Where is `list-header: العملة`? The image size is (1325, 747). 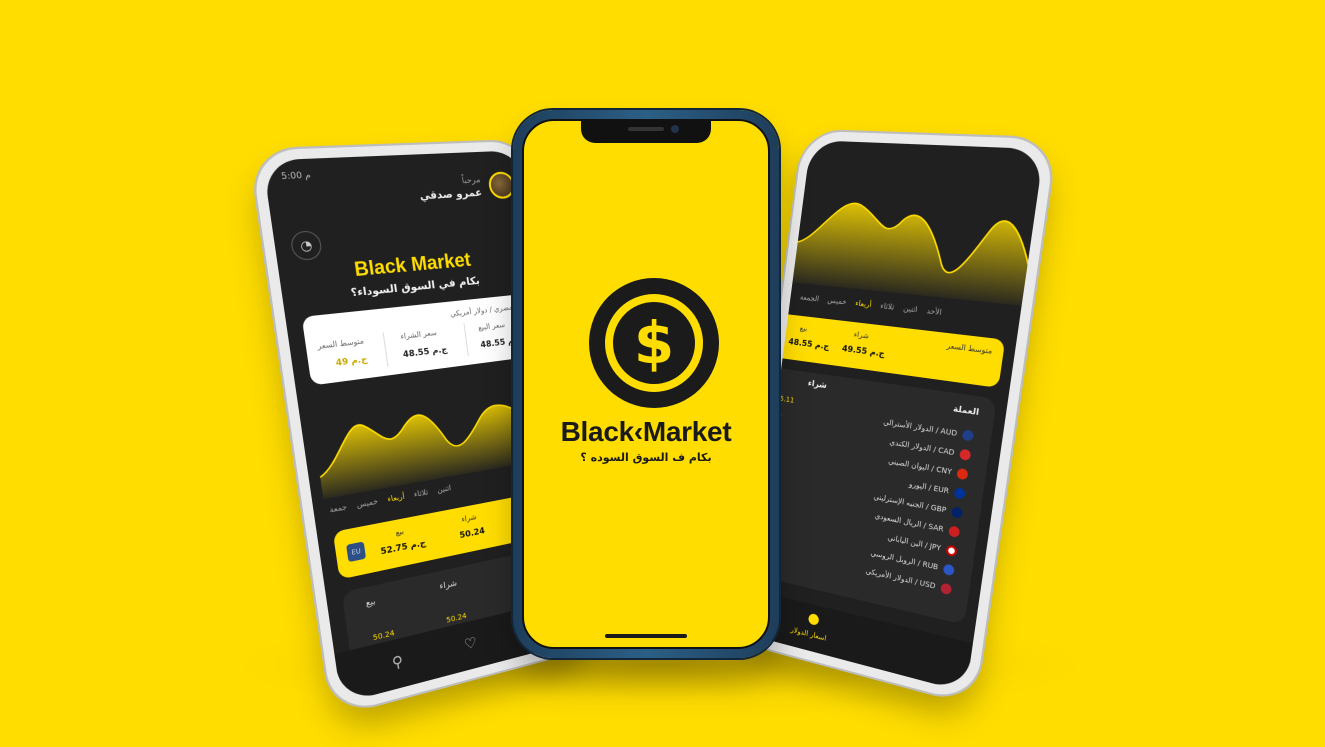 list-header: العملة is located at coordinates (966, 410).